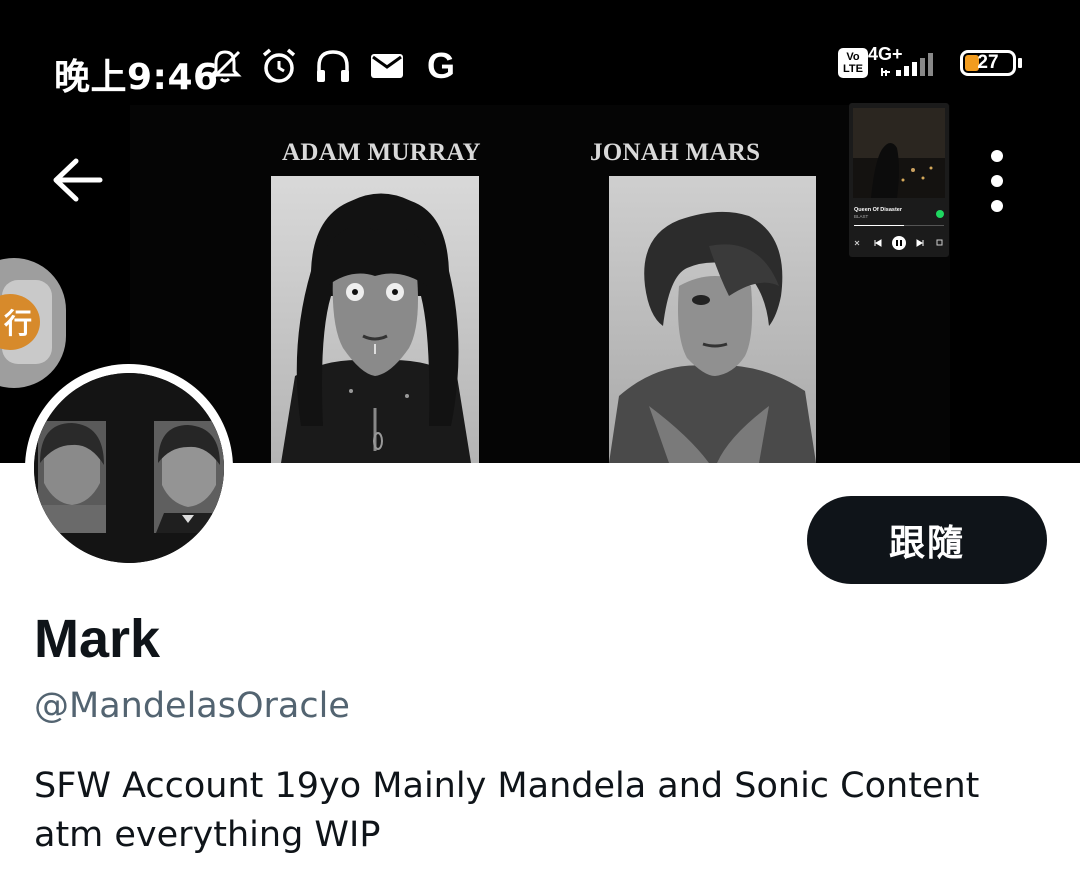 The width and height of the screenshot is (1080, 879). What do you see at coordinates (279, 66) in the screenshot?
I see `alarm-icon` at bounding box center [279, 66].